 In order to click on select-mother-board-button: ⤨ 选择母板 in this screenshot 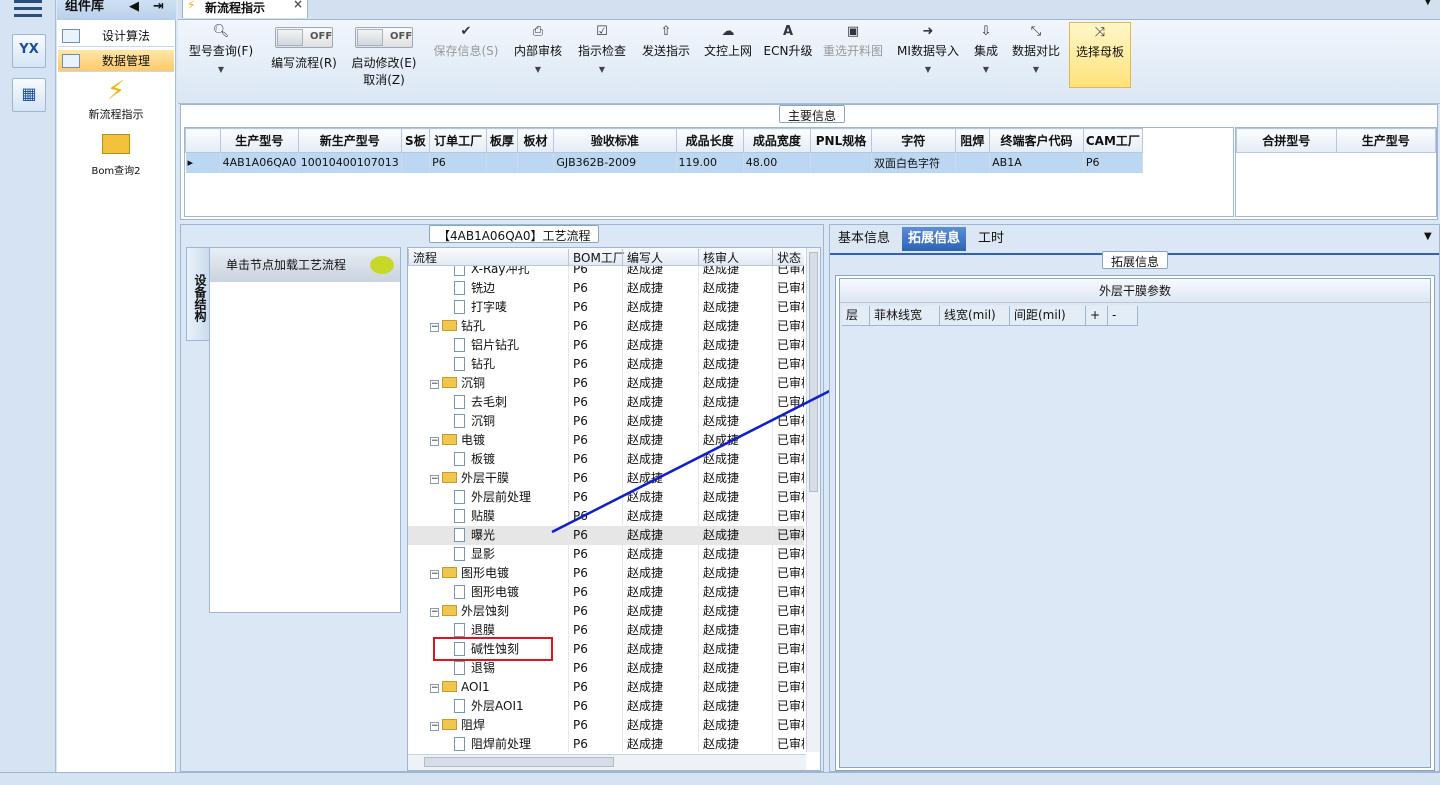, I will do `click(1100, 55)`.